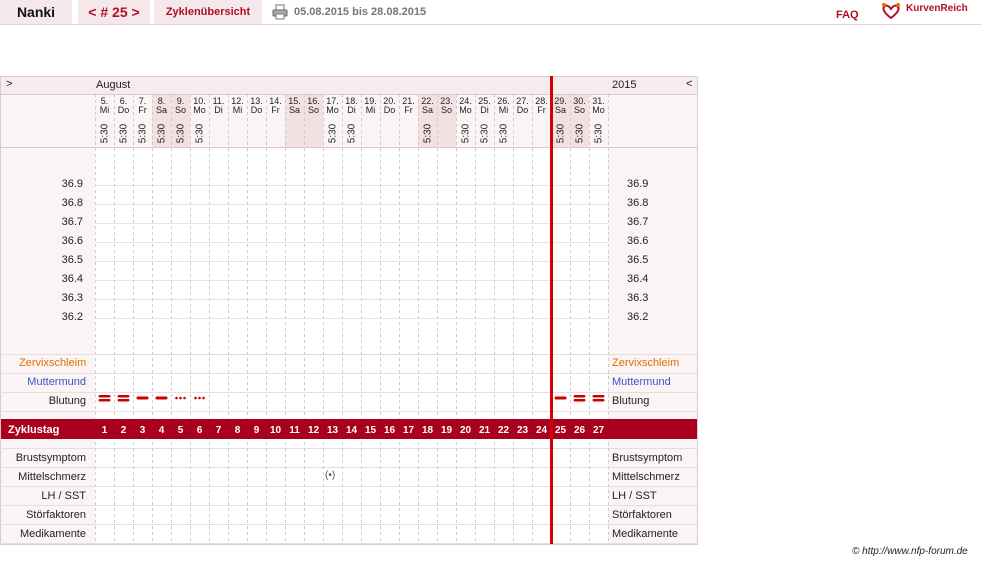 This screenshot has height=563, width=981. What do you see at coordinates (50, 458) in the screenshot?
I see `row-label-brustsymptom: Brustsymptom` at bounding box center [50, 458].